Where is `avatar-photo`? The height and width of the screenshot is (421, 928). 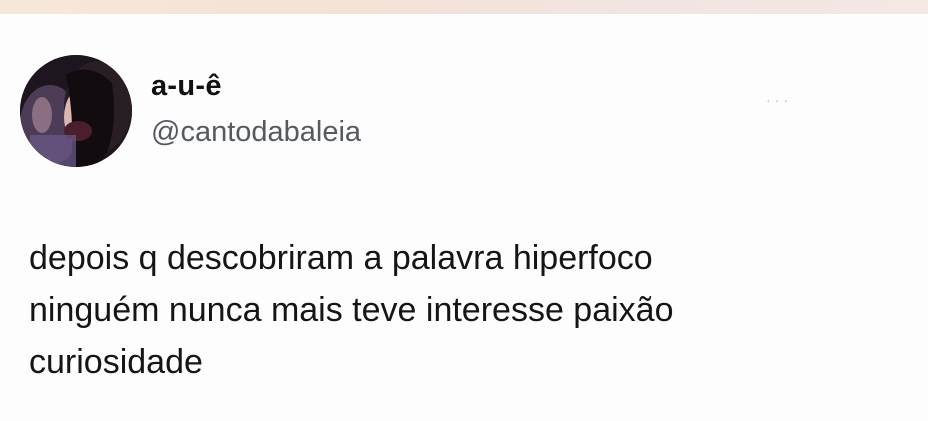
avatar-photo is located at coordinates (76, 111).